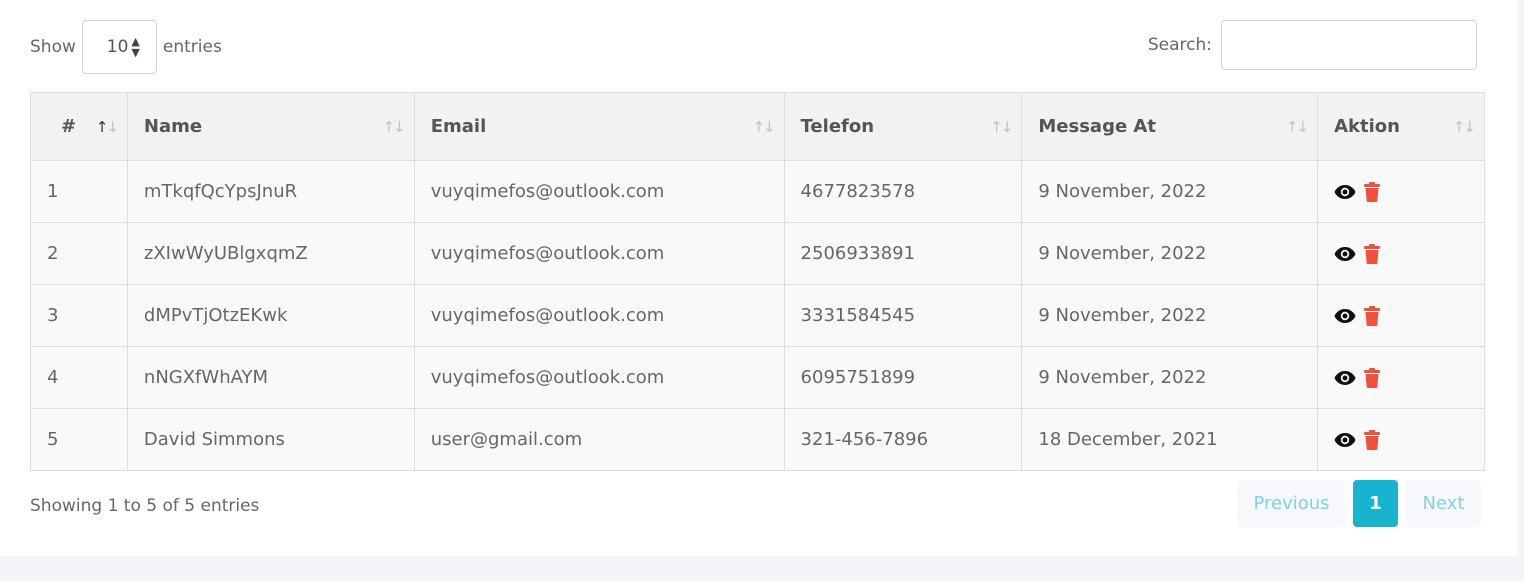 Image resolution: width=1524 pixels, height=581 pixels. I want to click on cell-num: 5, so click(79, 439).